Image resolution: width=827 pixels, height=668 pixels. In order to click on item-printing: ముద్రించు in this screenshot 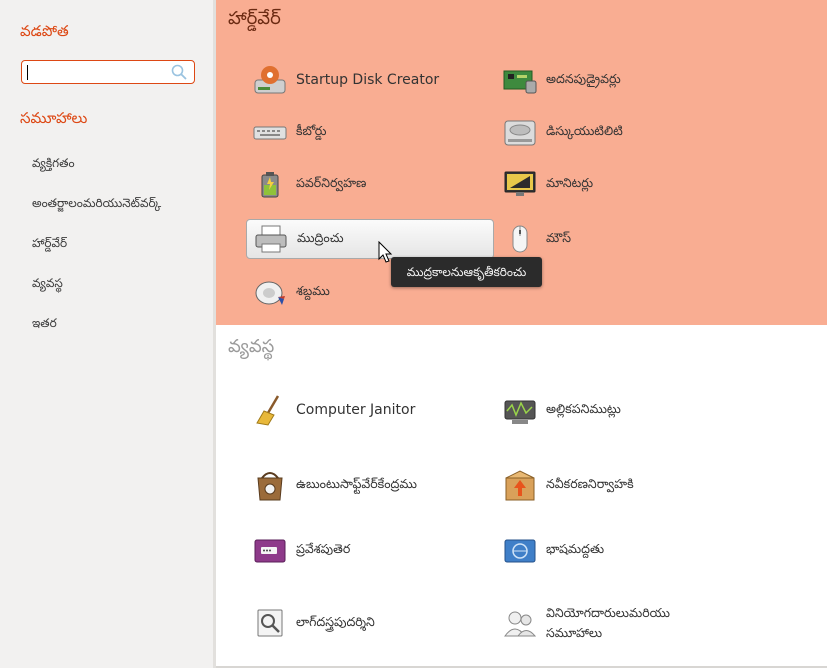, I will do `click(370, 239)`.